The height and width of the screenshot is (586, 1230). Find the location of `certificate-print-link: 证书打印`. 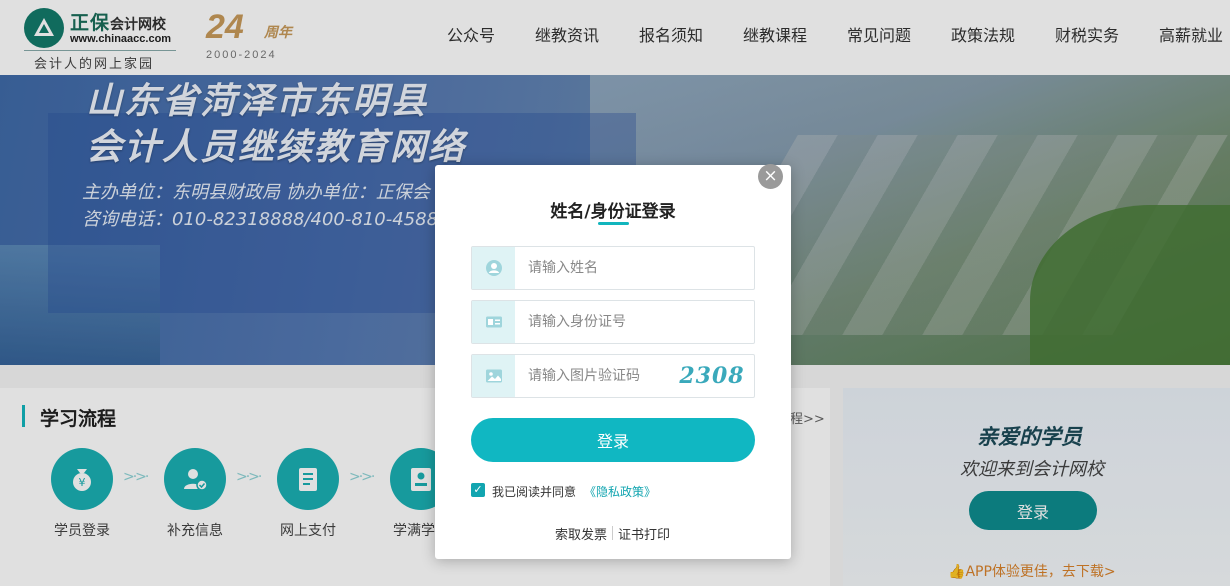

certificate-print-link: 证书打印 is located at coordinates (644, 533).